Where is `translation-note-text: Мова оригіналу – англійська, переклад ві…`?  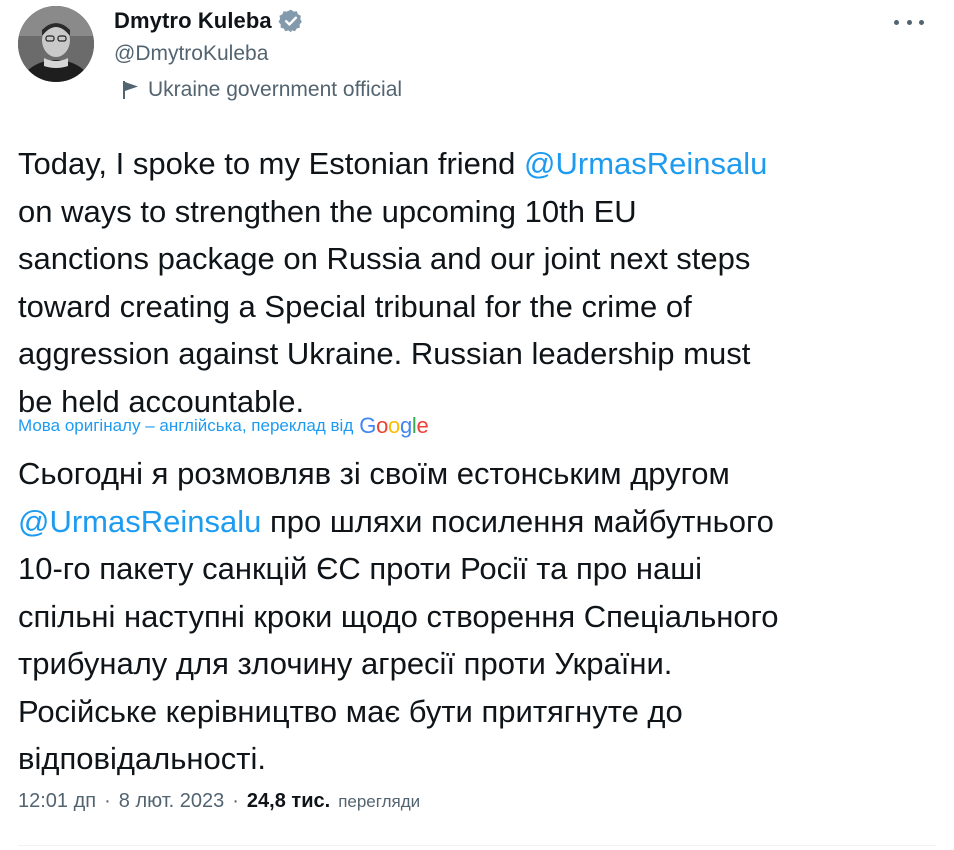
translation-note-text: Мова оригіналу – англійська, переклад ві… is located at coordinates (186, 425).